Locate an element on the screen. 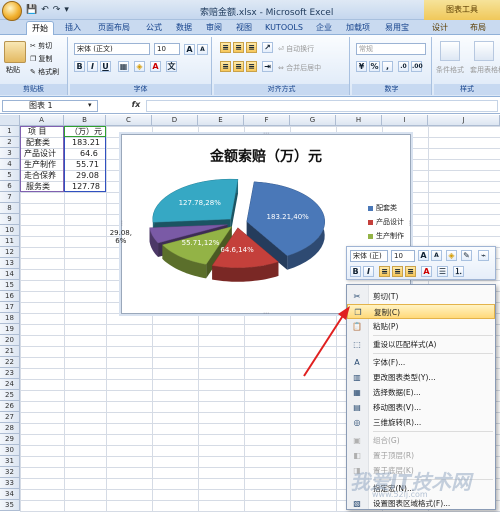 Image resolution: width=500 pixels, height=512 pixels. row-header: 6 is located at coordinates (10, 186).